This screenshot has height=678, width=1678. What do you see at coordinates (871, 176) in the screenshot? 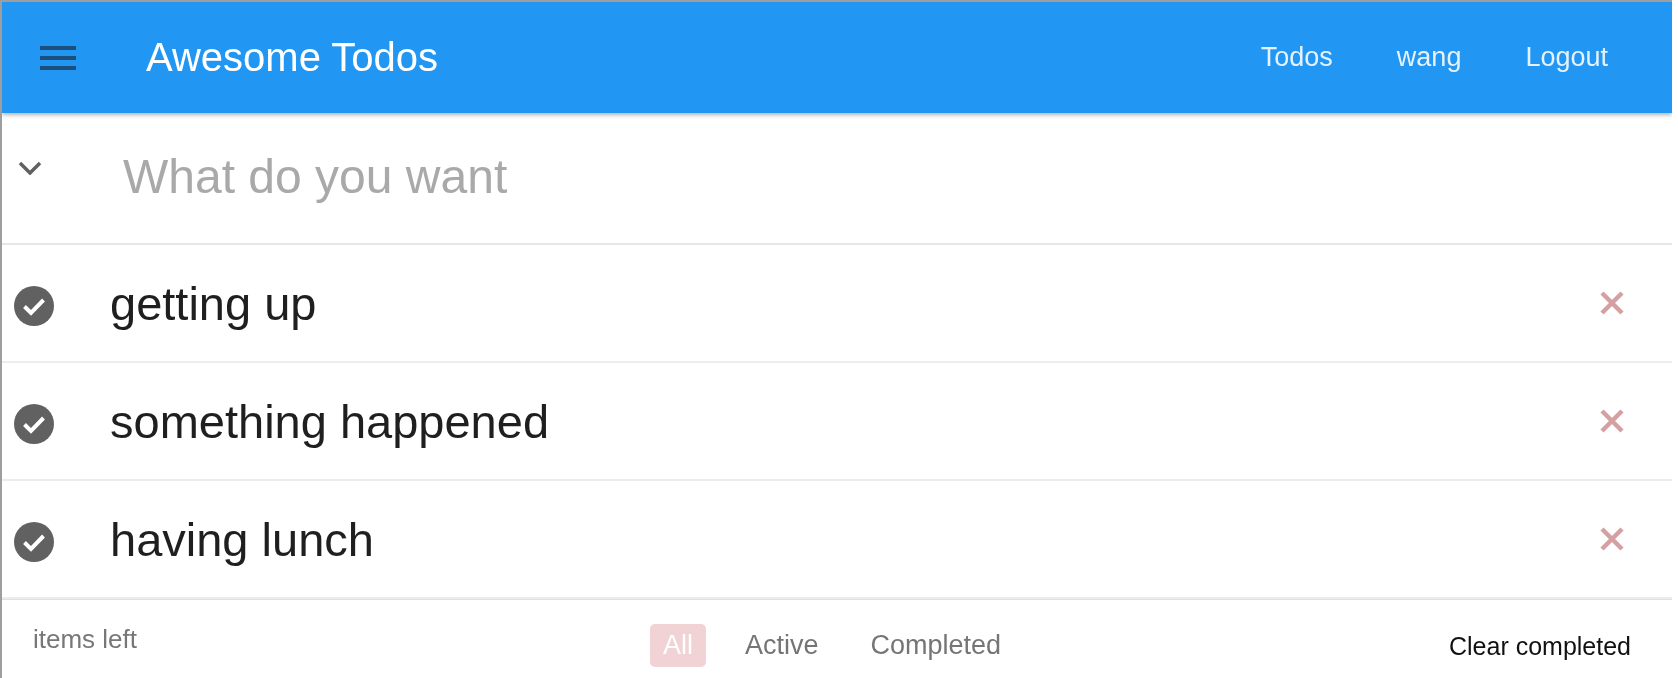
I see `new-todo-input: What do you want` at bounding box center [871, 176].